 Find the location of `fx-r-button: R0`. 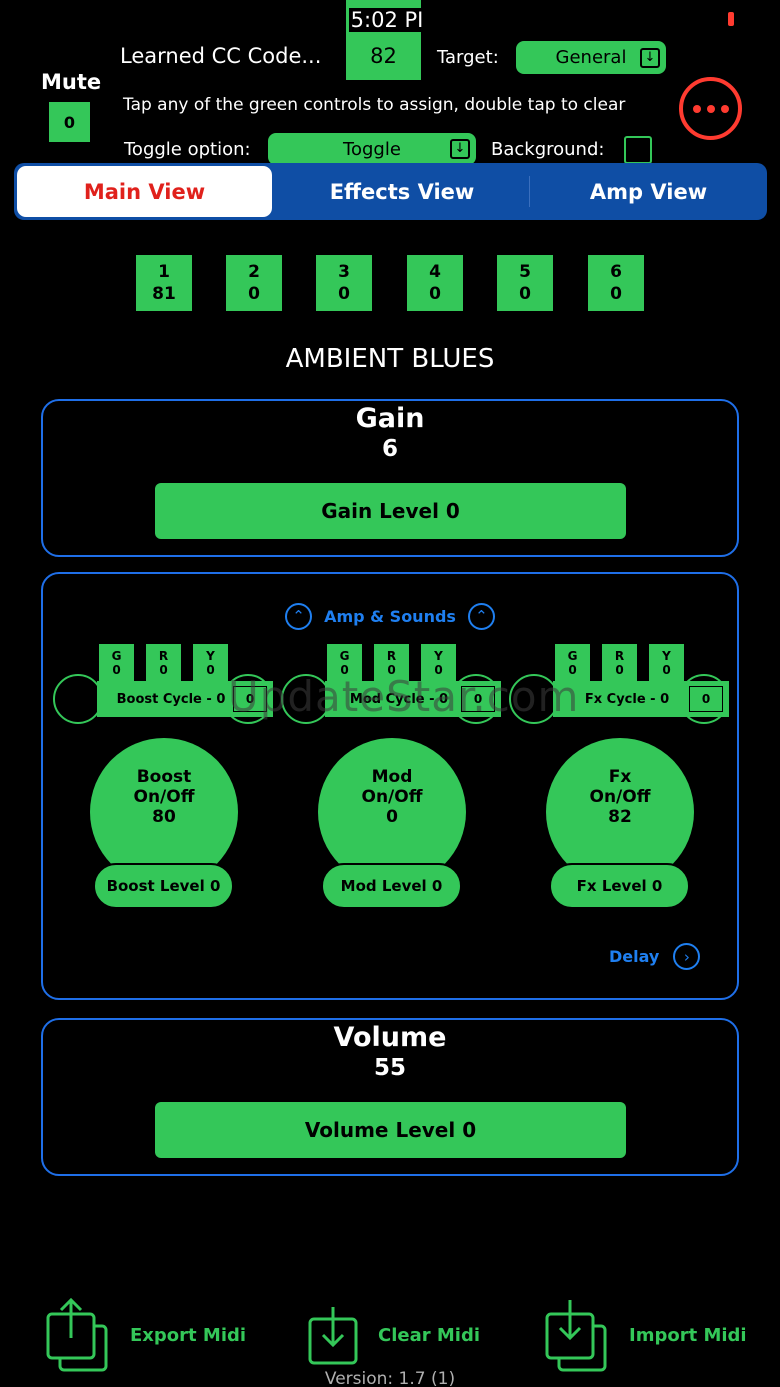

fx-r-button: R0 is located at coordinates (619, 663).